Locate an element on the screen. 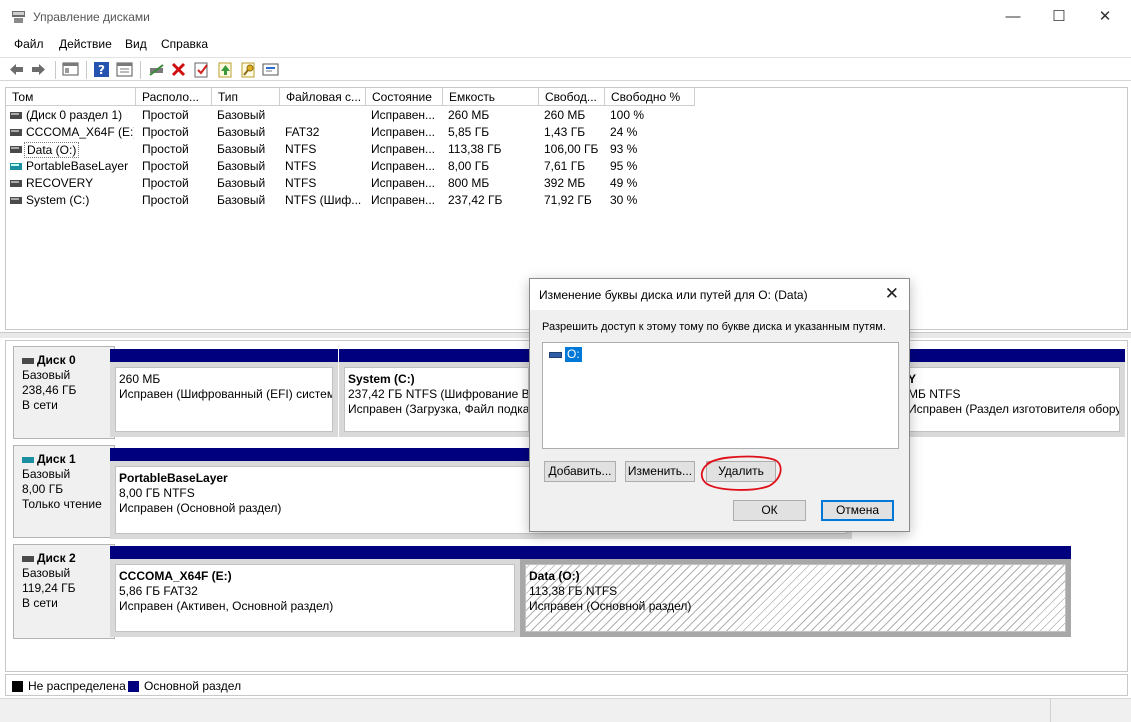 Image resolution: width=1131 pixels, height=722 pixels. toolbar-separator is located at coordinates (140, 70).